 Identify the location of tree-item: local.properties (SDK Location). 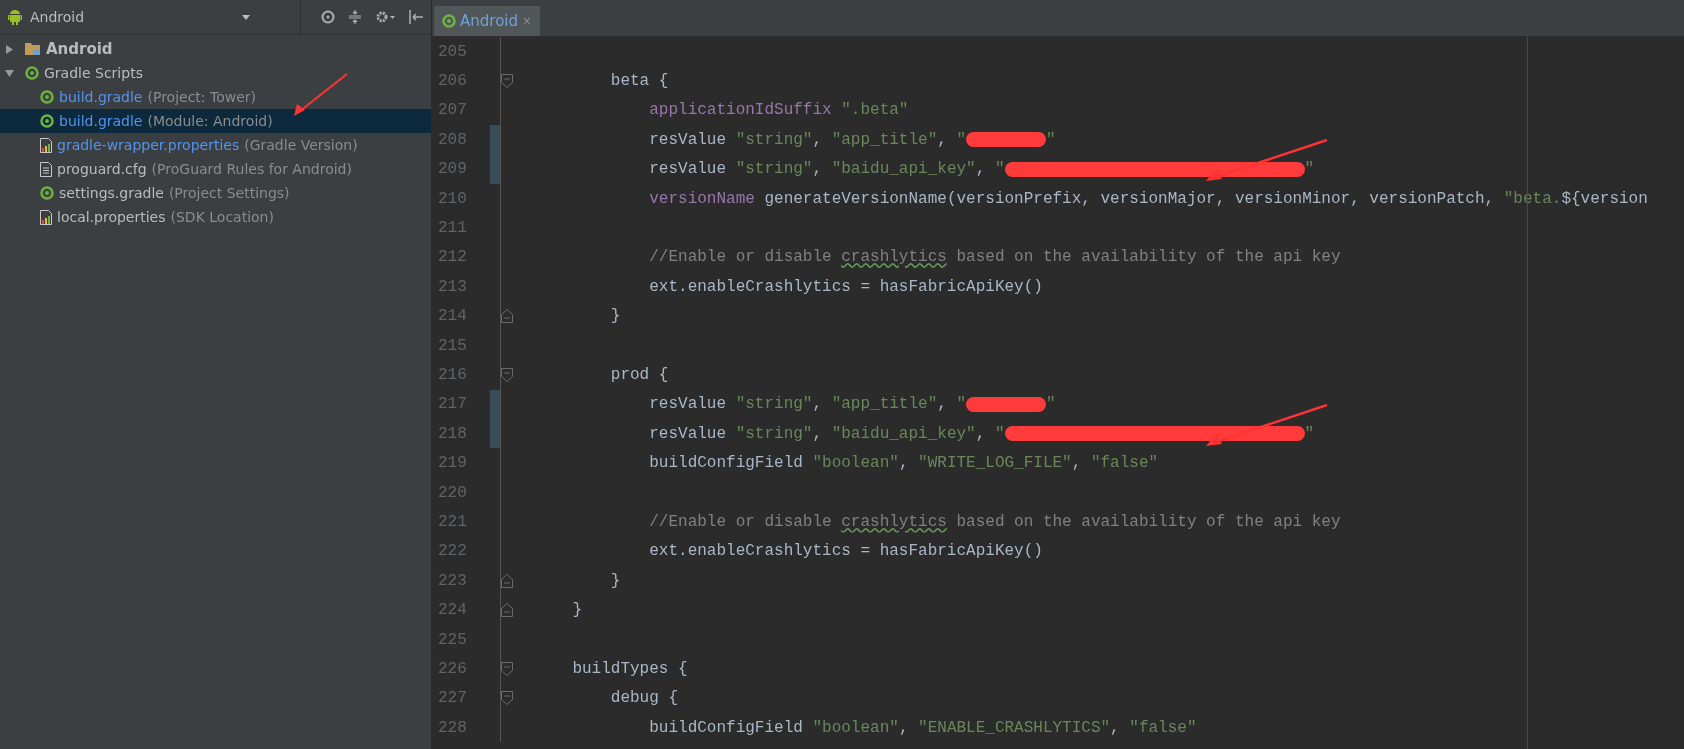
(215, 217).